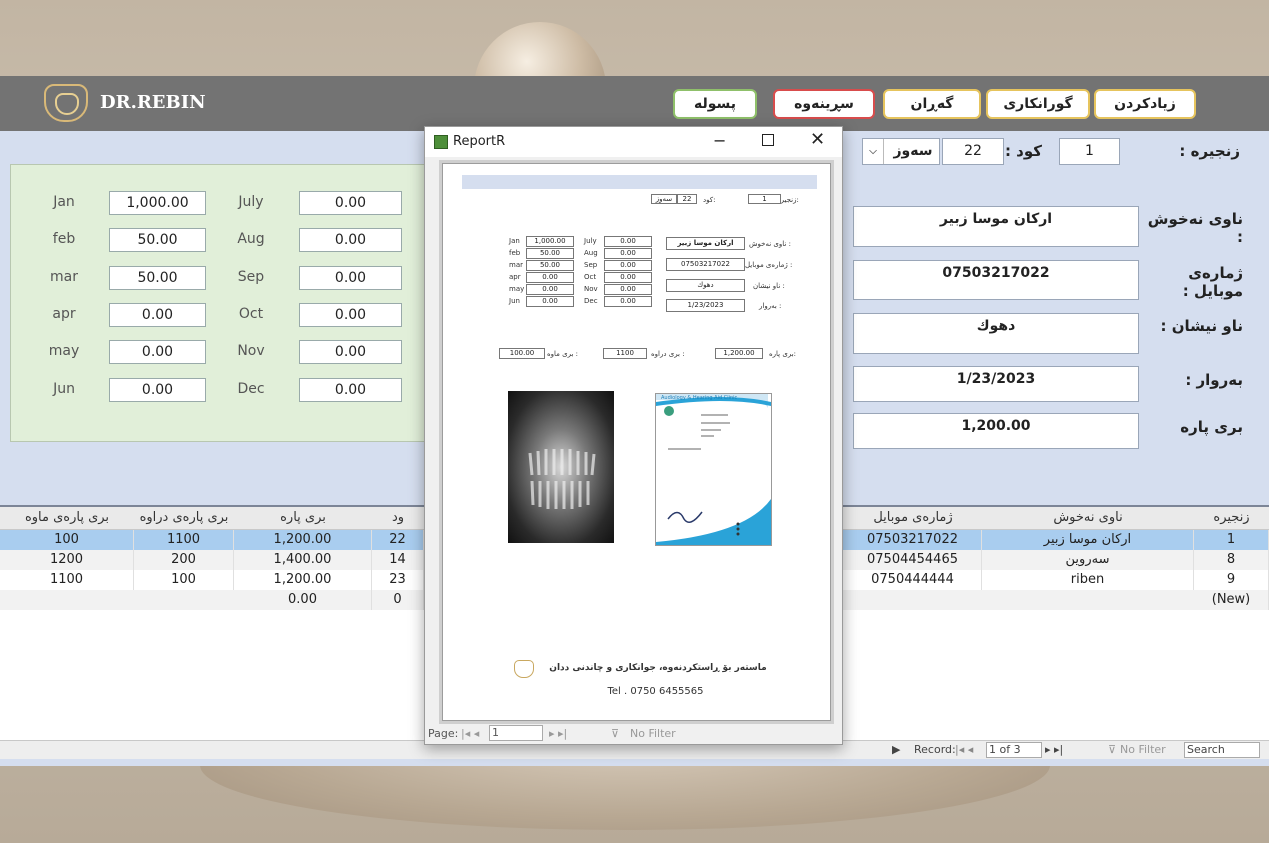 The image size is (1269, 843). What do you see at coordinates (1231, 580) in the screenshot?
I see `cell-chain: 9` at bounding box center [1231, 580].